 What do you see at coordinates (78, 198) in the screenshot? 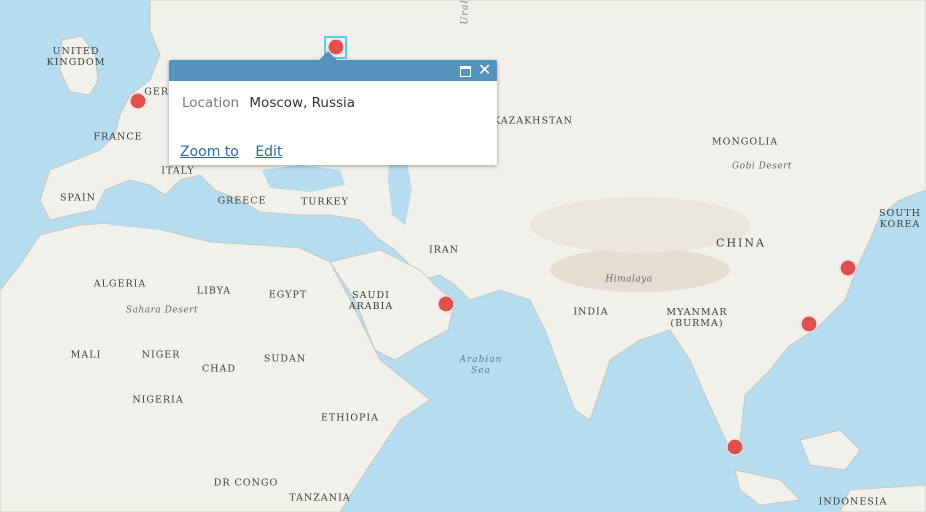
I see `label-spain: SPAIN` at bounding box center [78, 198].